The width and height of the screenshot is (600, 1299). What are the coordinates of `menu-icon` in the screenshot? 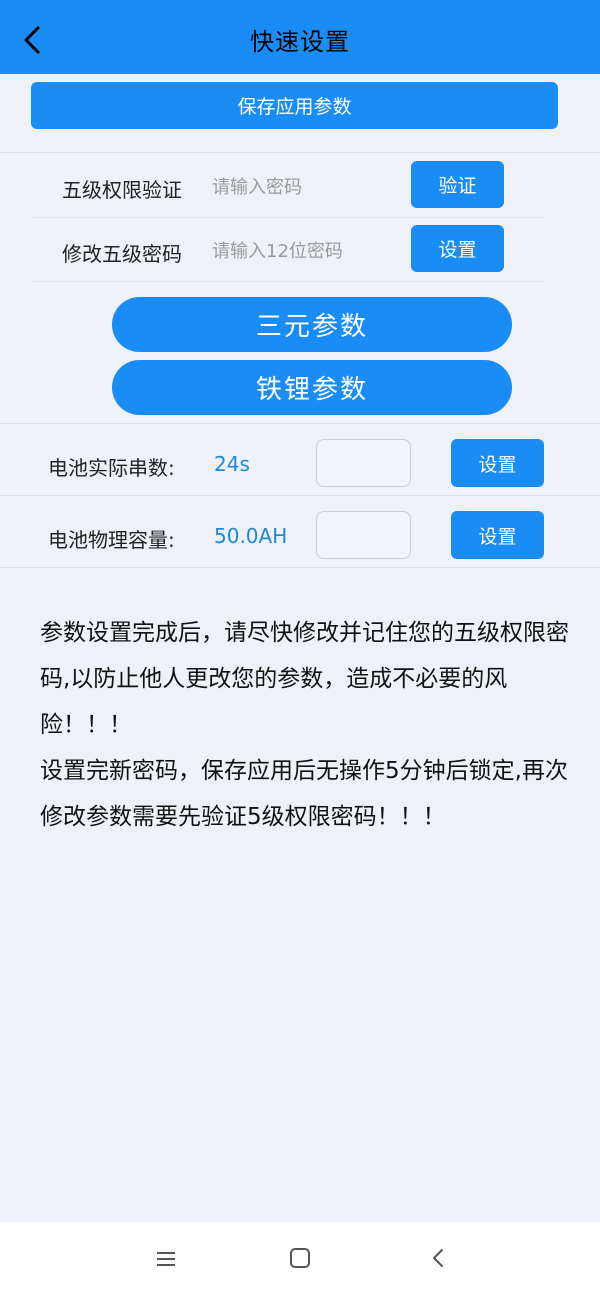 It's located at (166, 1259).